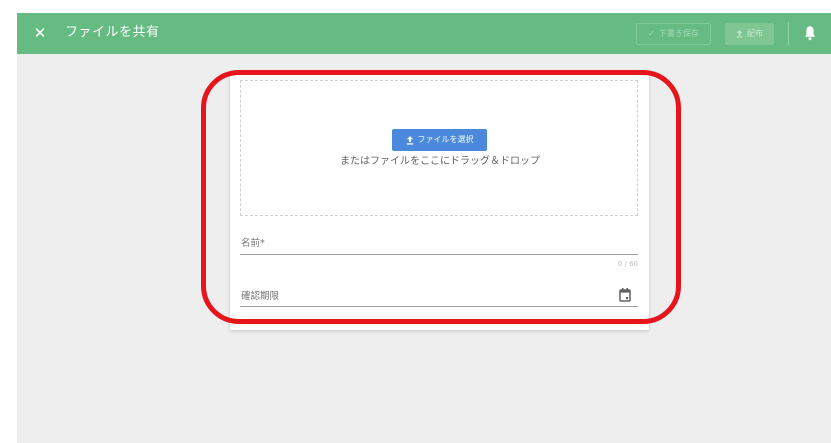 The width and height of the screenshot is (831, 443). I want to click on name-char-counter: 0 / 60, so click(627, 264).